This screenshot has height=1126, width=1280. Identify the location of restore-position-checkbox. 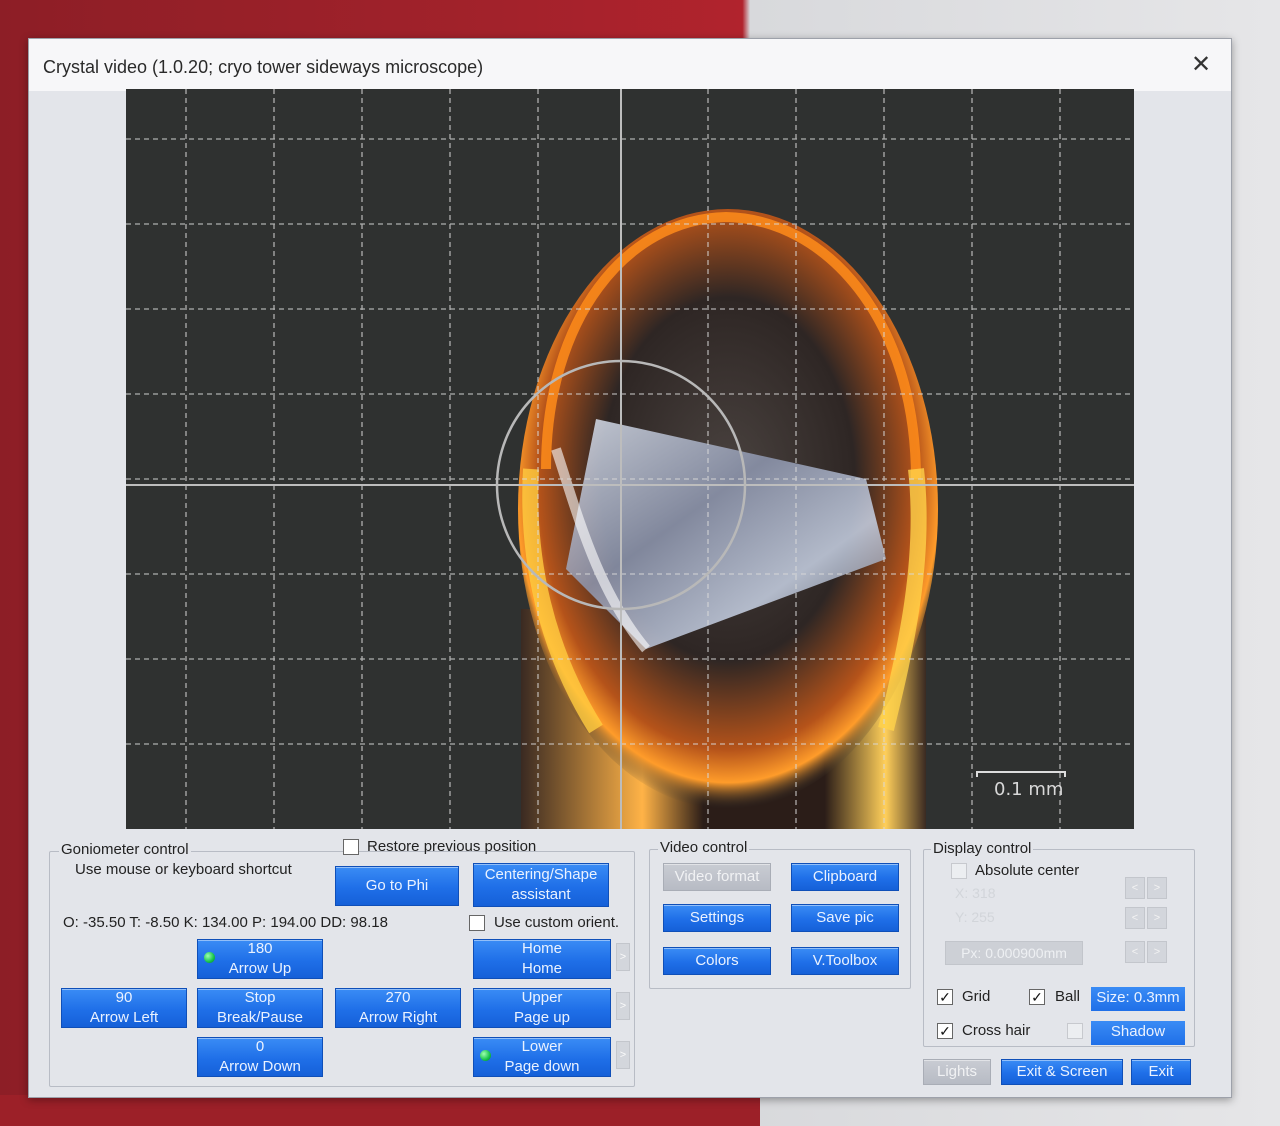
(351, 847).